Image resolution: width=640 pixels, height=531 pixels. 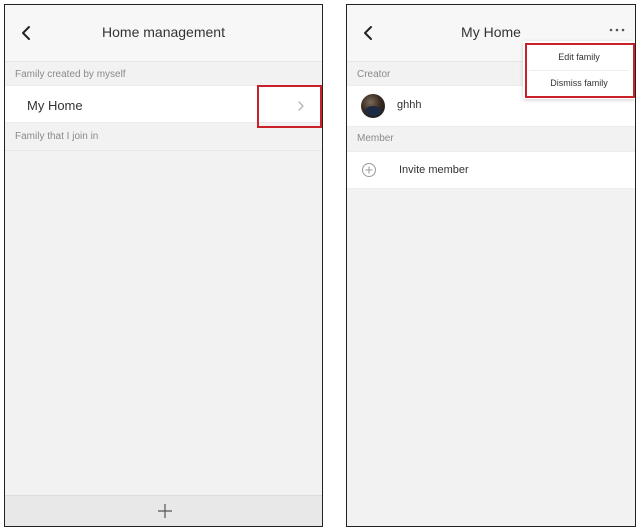 I want to click on section-label-creator: Creator, so click(x=374, y=74).